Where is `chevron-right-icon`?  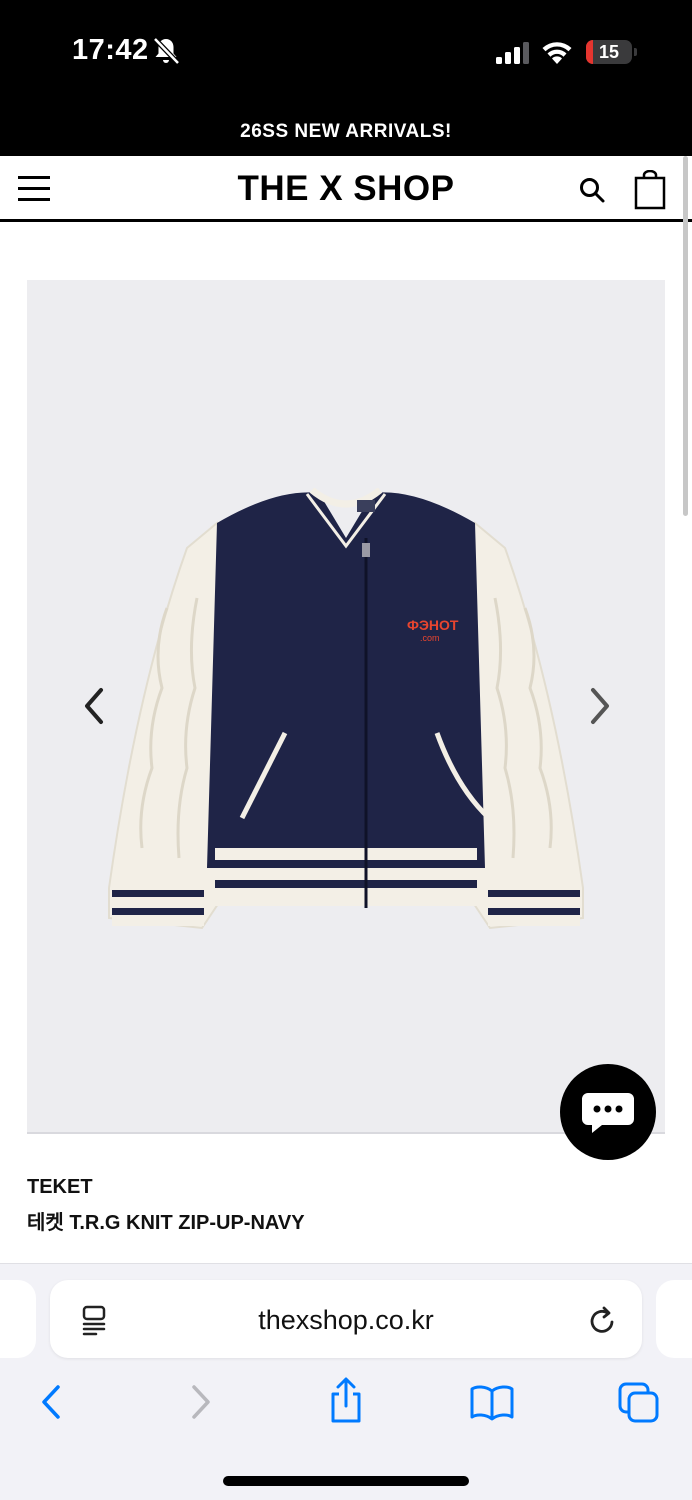
chevron-right-icon is located at coordinates (599, 706).